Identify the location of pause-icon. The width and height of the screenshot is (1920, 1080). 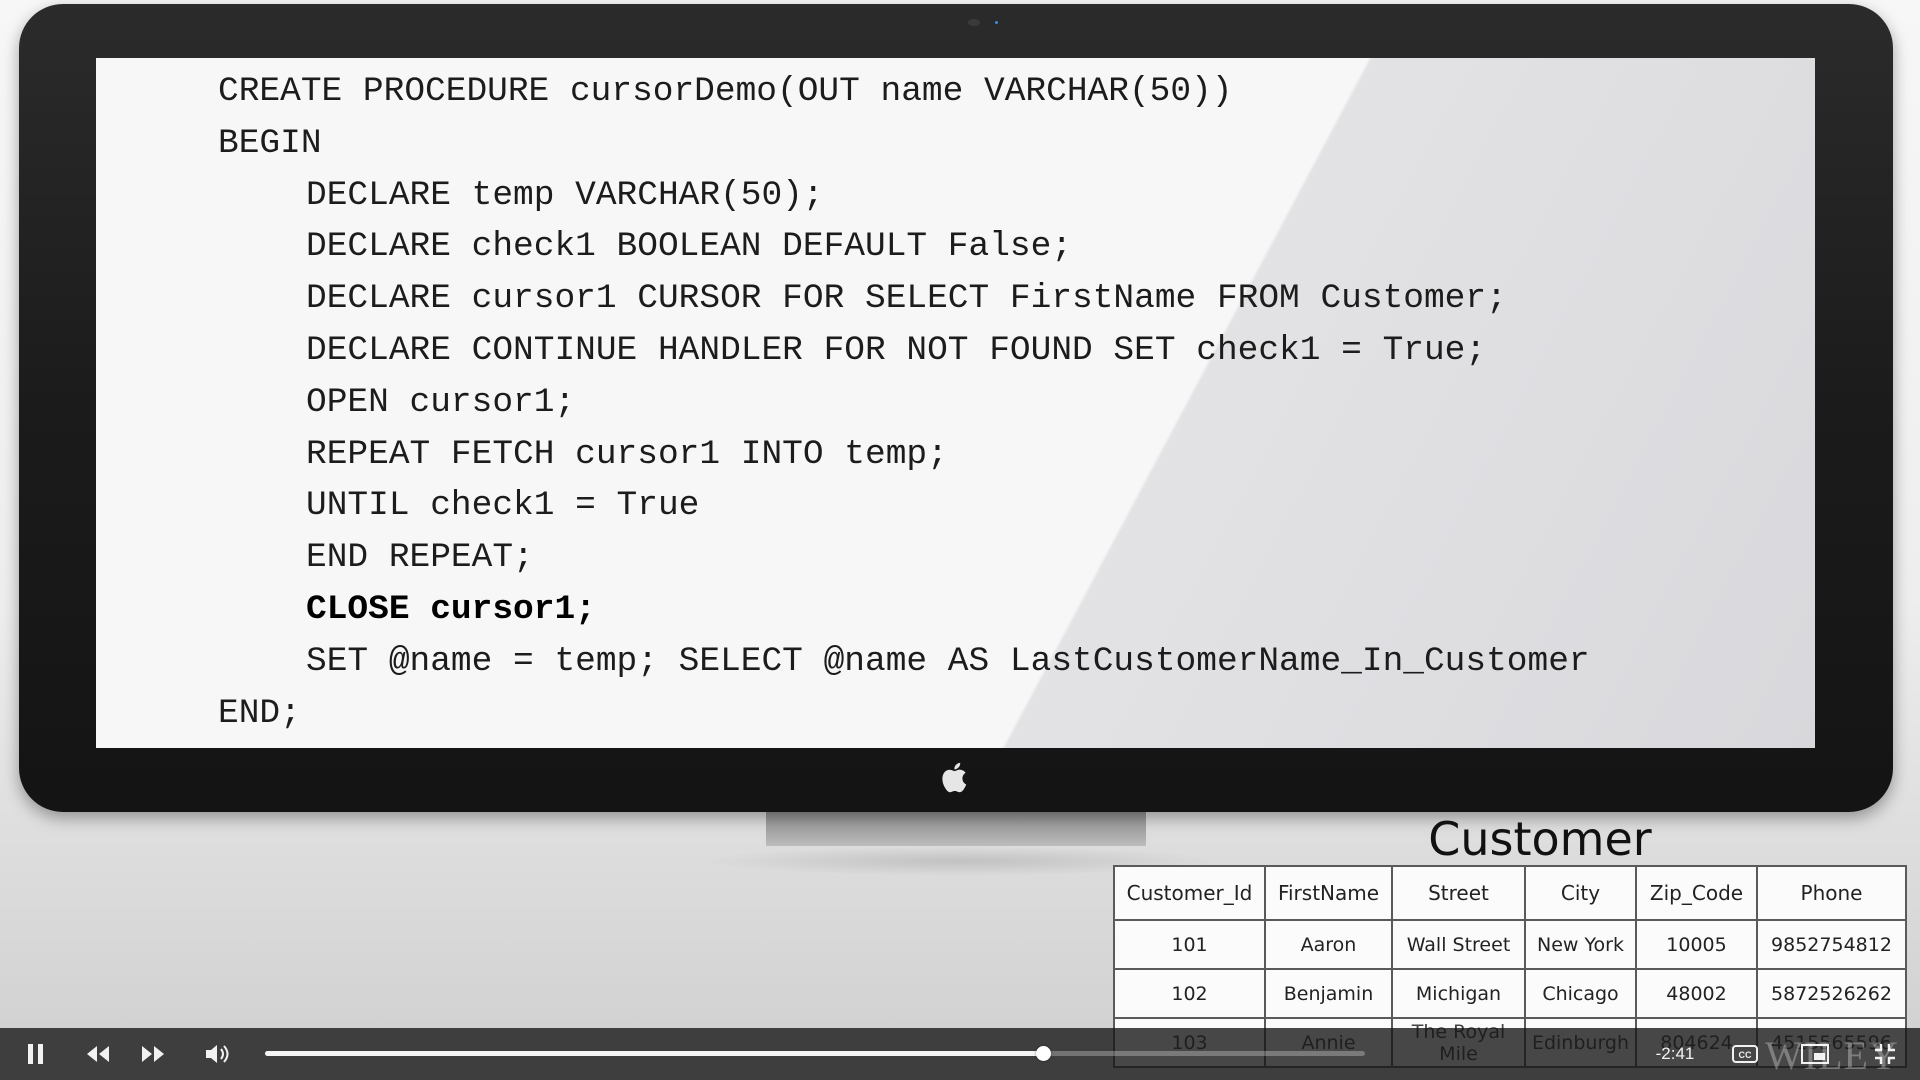
(35, 1054).